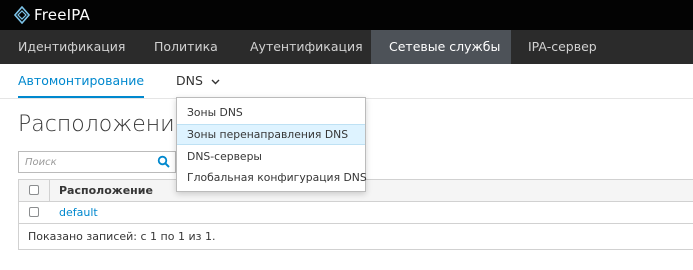  I want to click on column-header-location: Расположение, so click(106, 190).